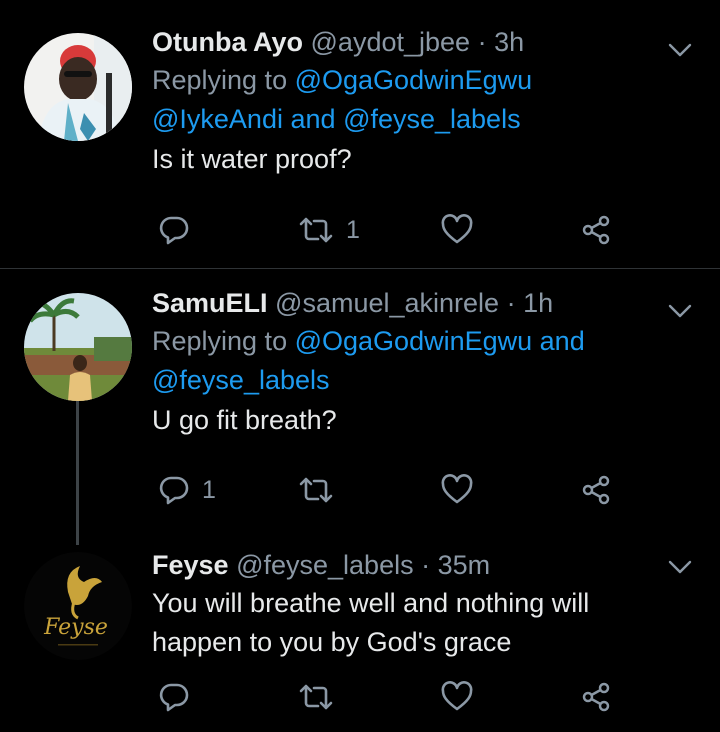 Image resolution: width=720 pixels, height=732 pixels. Describe the element at coordinates (209, 489) in the screenshot. I see `reply-count: 1` at that location.